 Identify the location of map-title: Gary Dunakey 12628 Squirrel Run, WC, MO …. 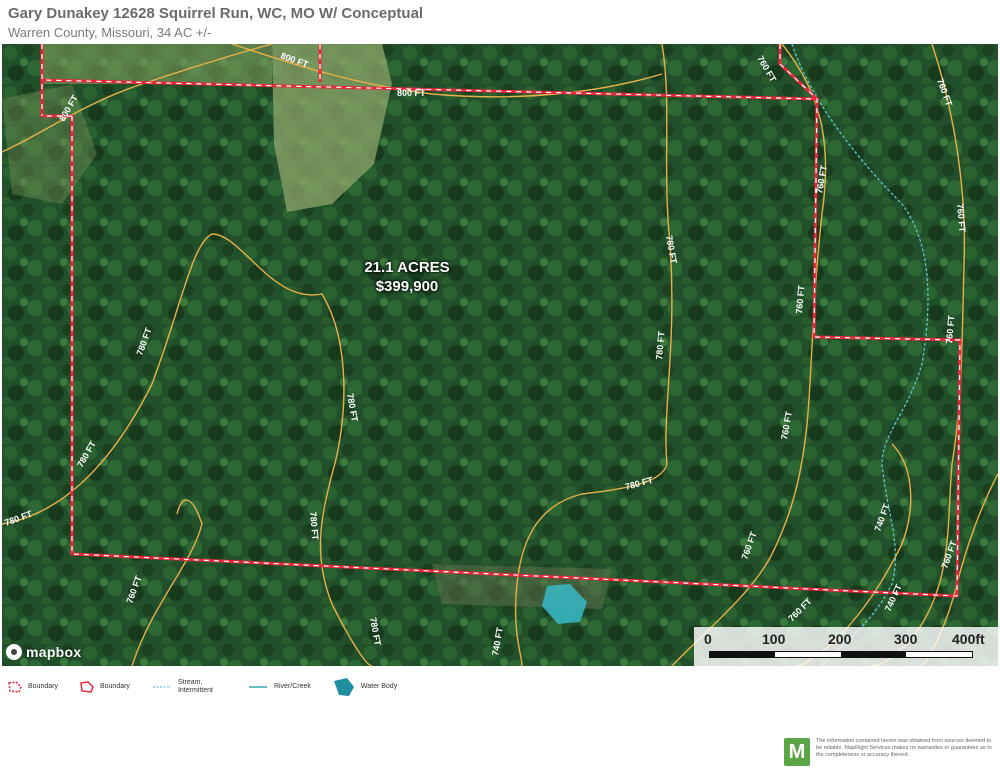
(216, 13).